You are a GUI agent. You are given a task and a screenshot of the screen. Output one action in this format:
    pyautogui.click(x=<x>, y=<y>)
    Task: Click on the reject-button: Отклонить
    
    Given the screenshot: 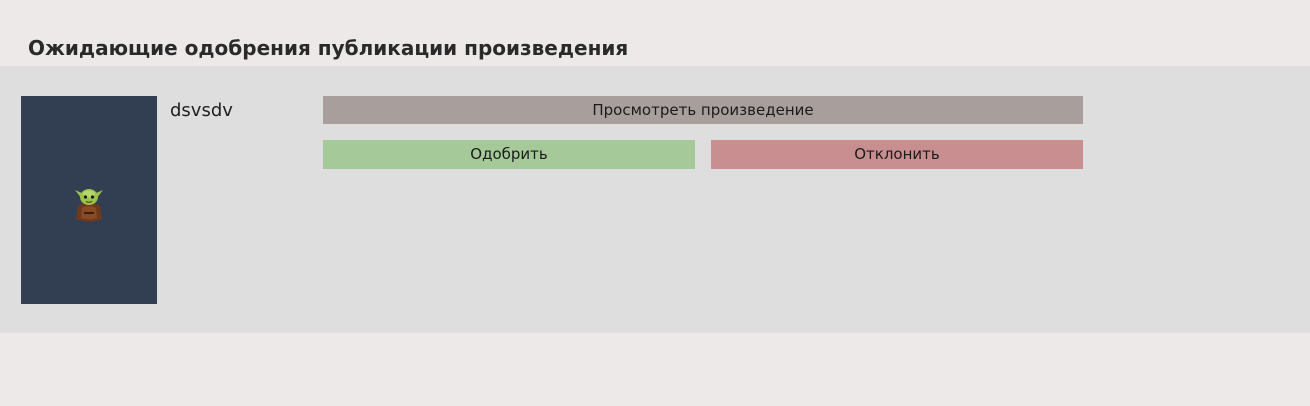 What is the action you would take?
    pyautogui.click(x=897, y=154)
    